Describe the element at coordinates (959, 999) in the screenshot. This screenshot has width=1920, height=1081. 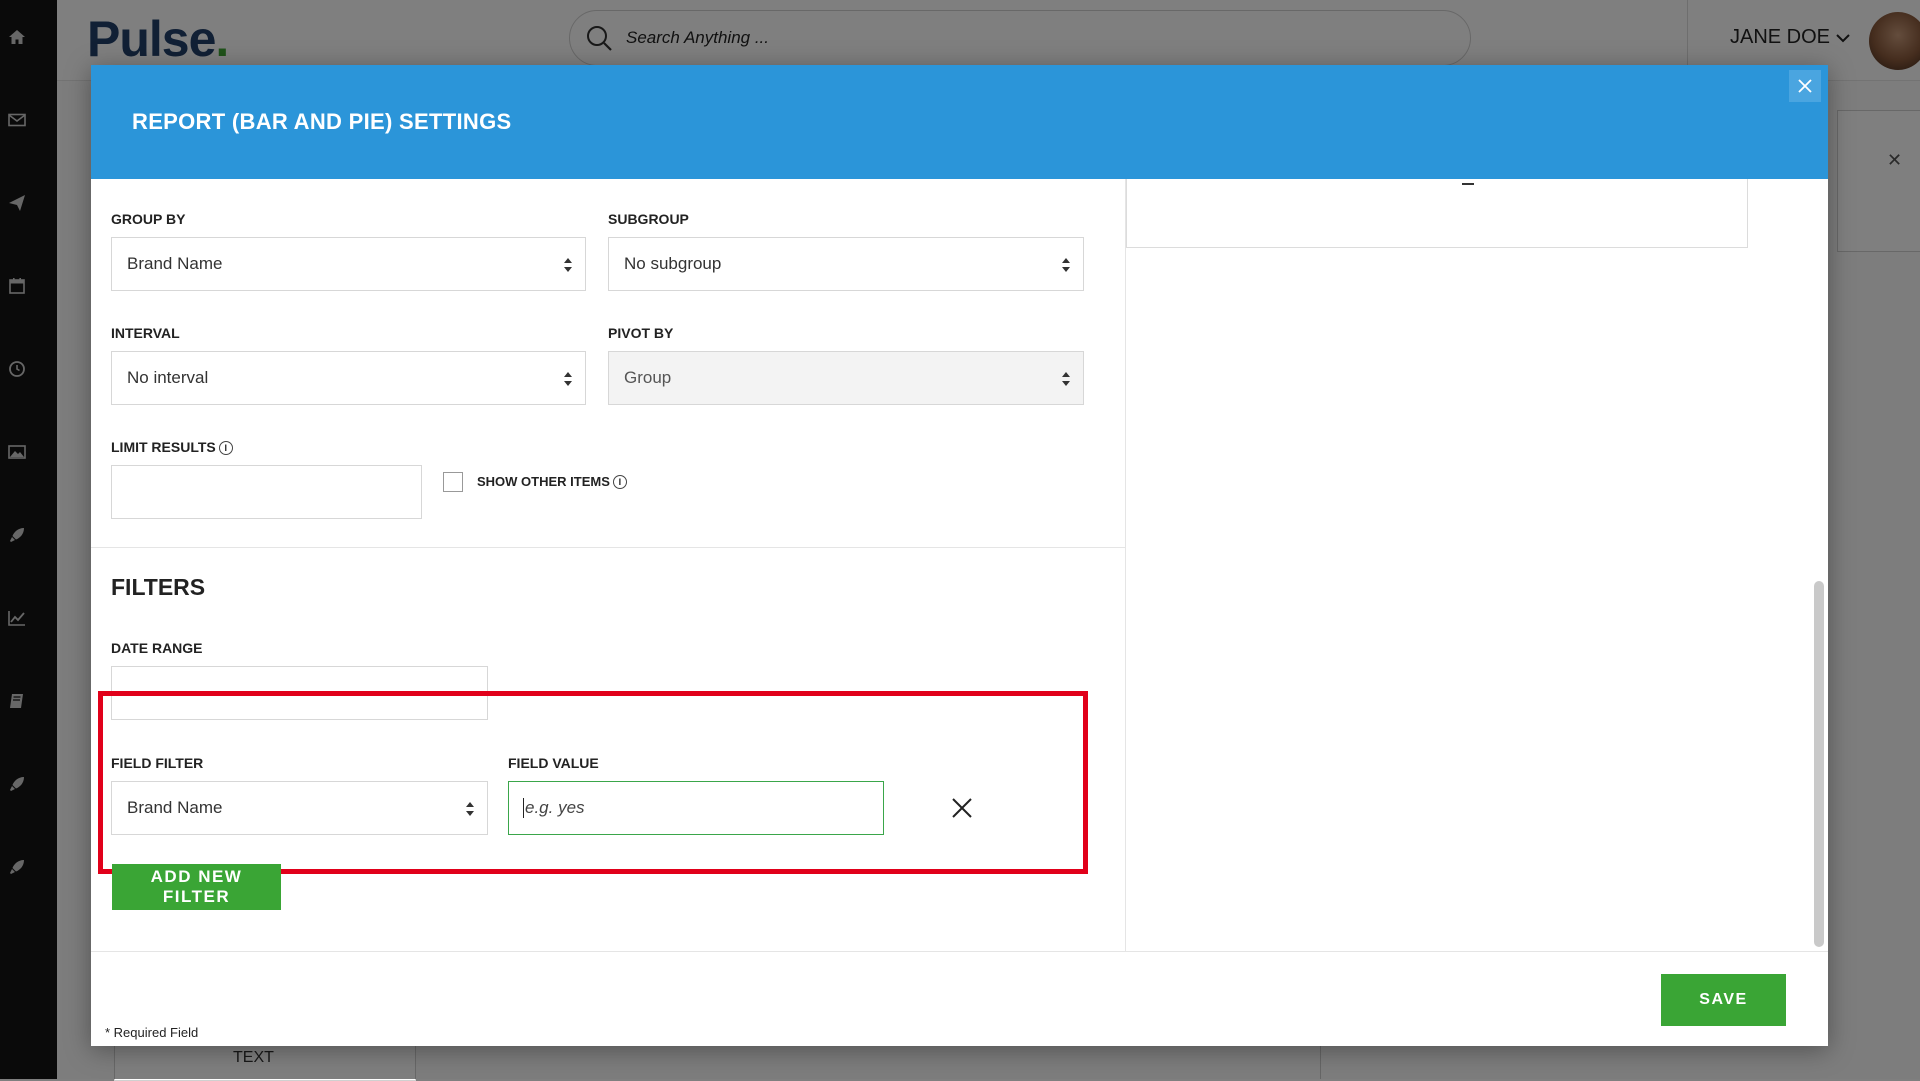
I see `modal-footer` at that location.